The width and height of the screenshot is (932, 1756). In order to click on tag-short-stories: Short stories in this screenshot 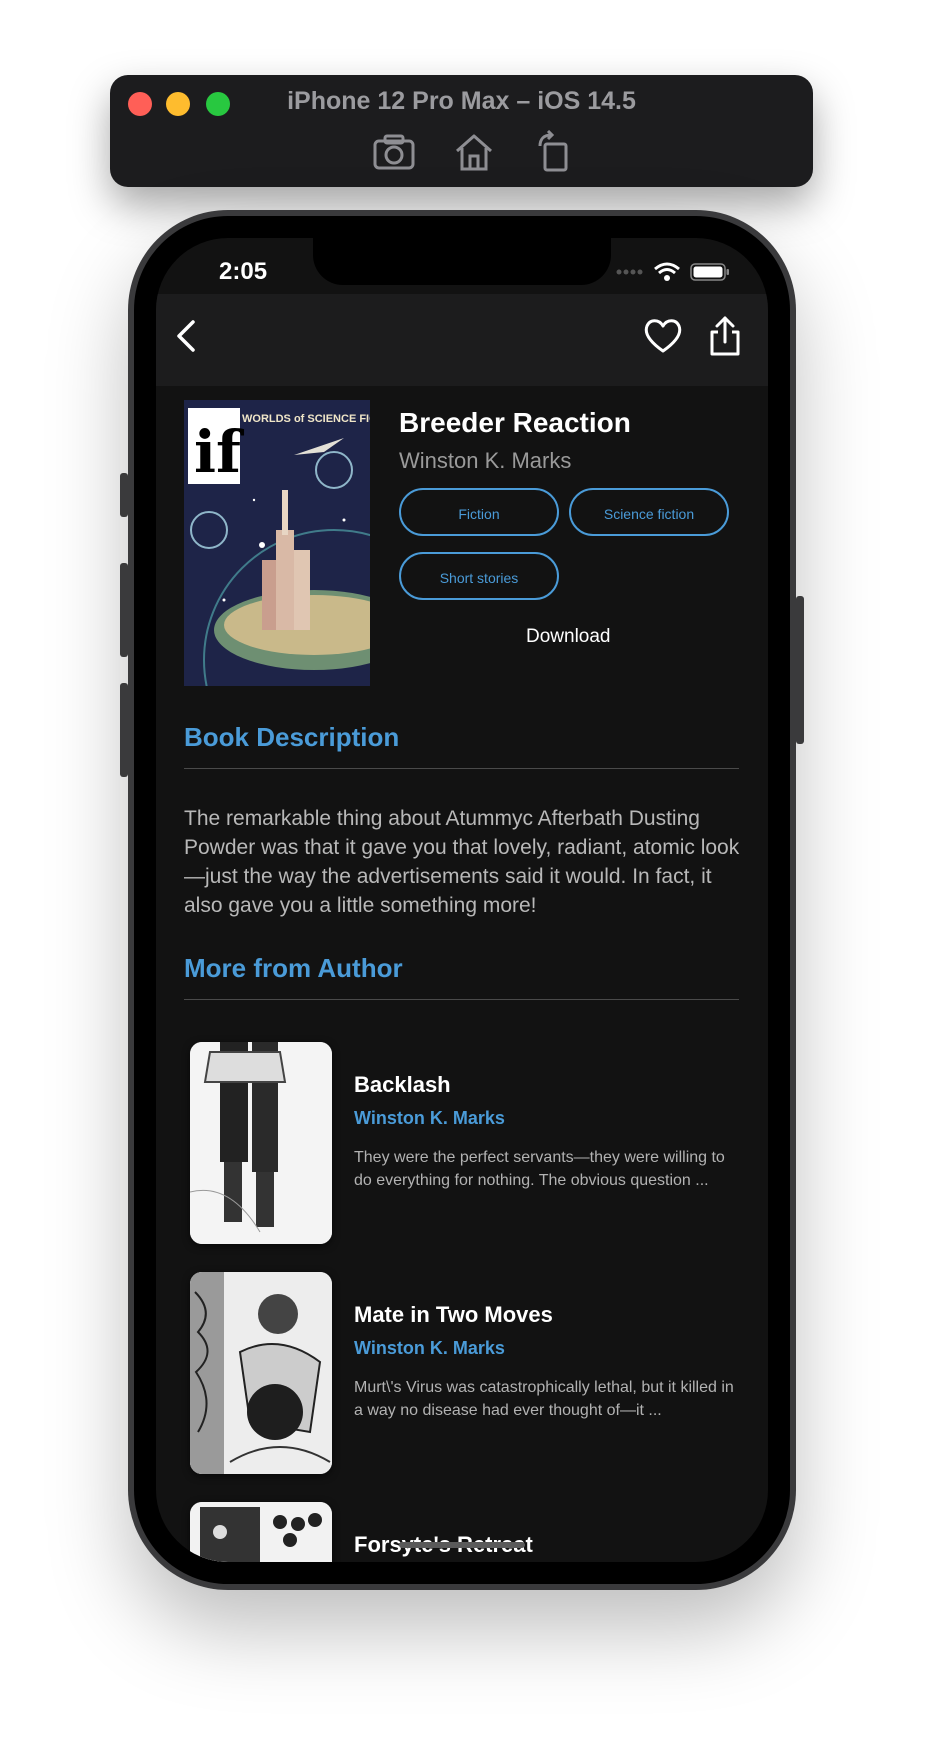, I will do `click(479, 576)`.